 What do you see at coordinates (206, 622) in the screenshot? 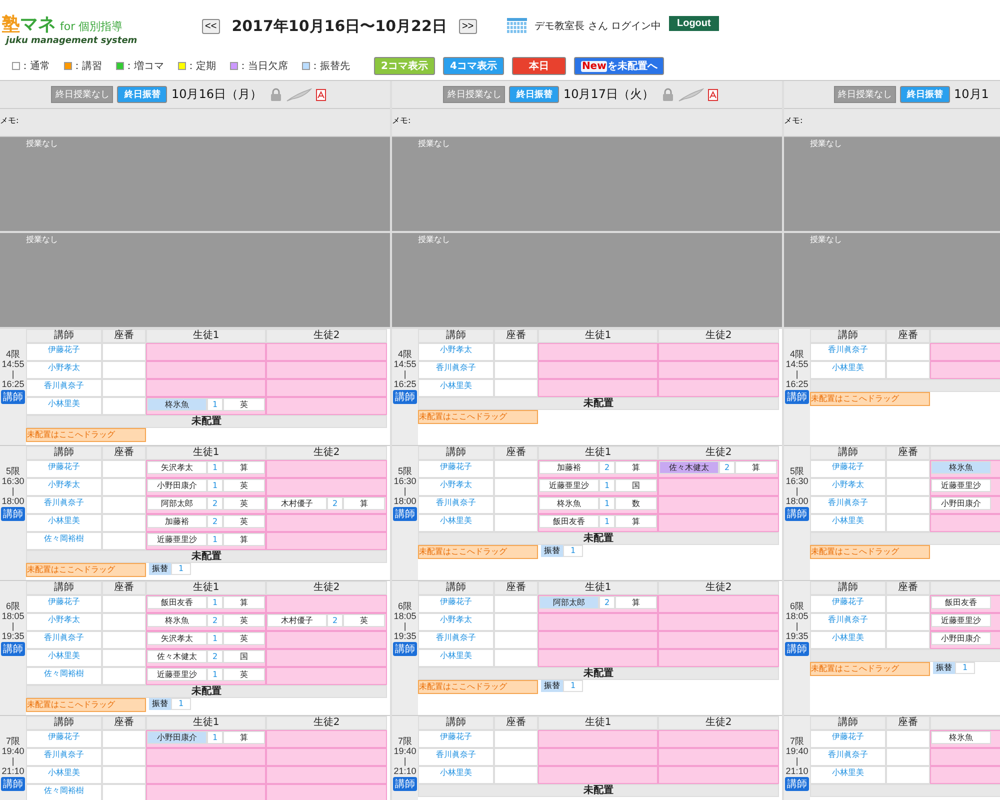
I see `student-slot: 柊氷魚 2 英` at bounding box center [206, 622].